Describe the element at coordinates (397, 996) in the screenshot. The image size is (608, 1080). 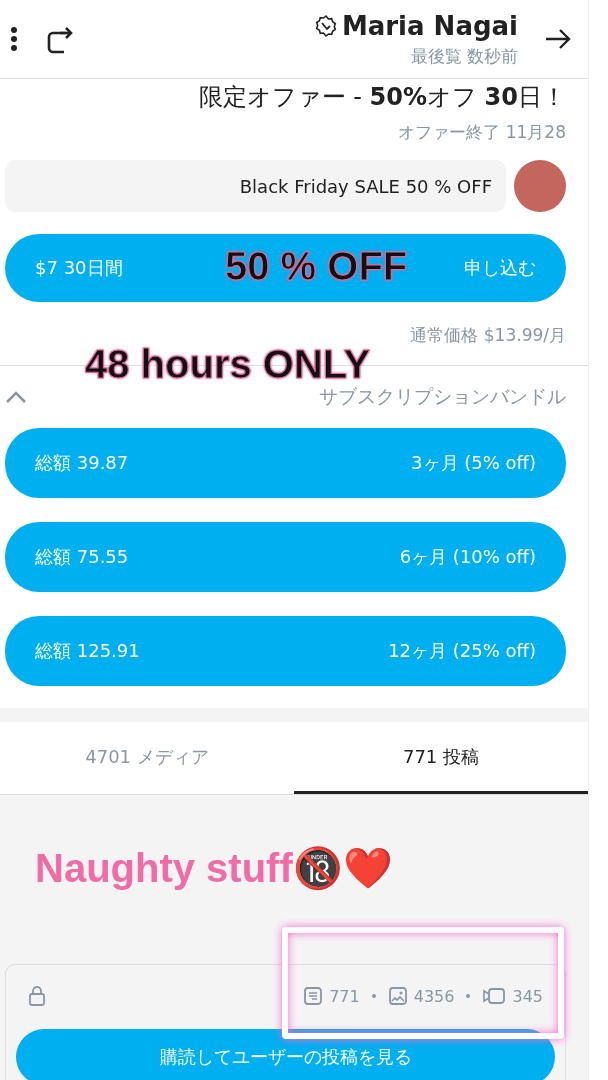
I see `image-icon` at that location.